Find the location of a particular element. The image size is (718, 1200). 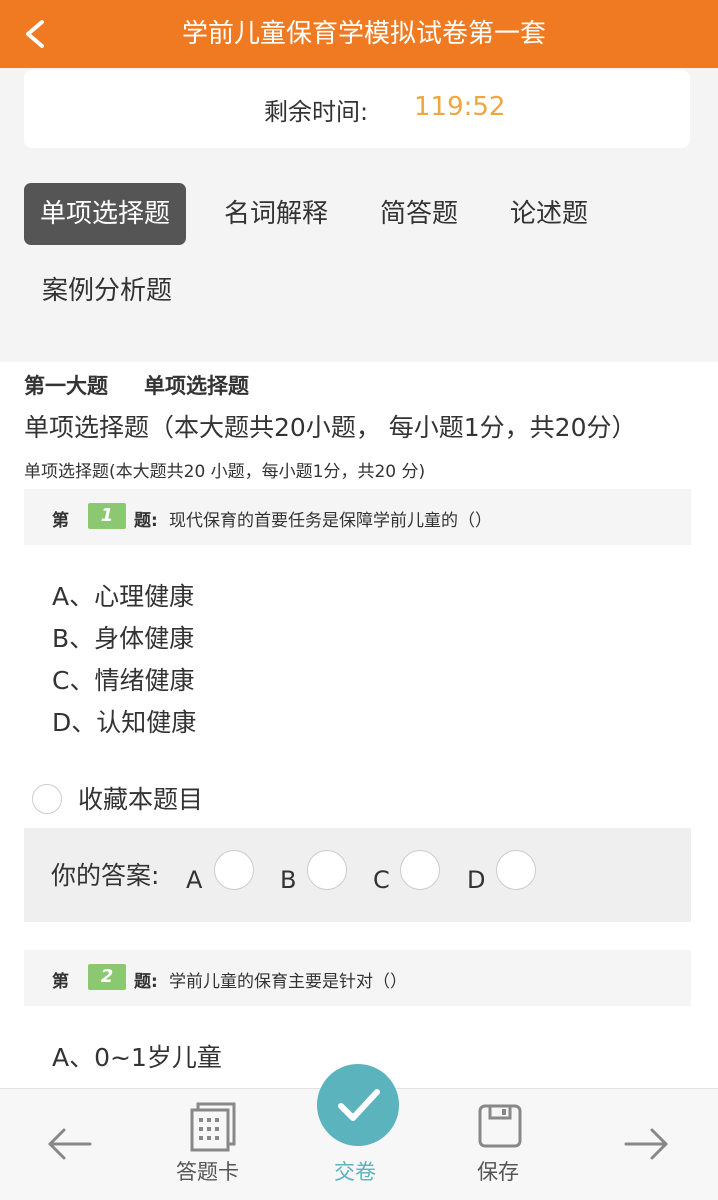

section-type: 单项选择题 is located at coordinates (196, 386).